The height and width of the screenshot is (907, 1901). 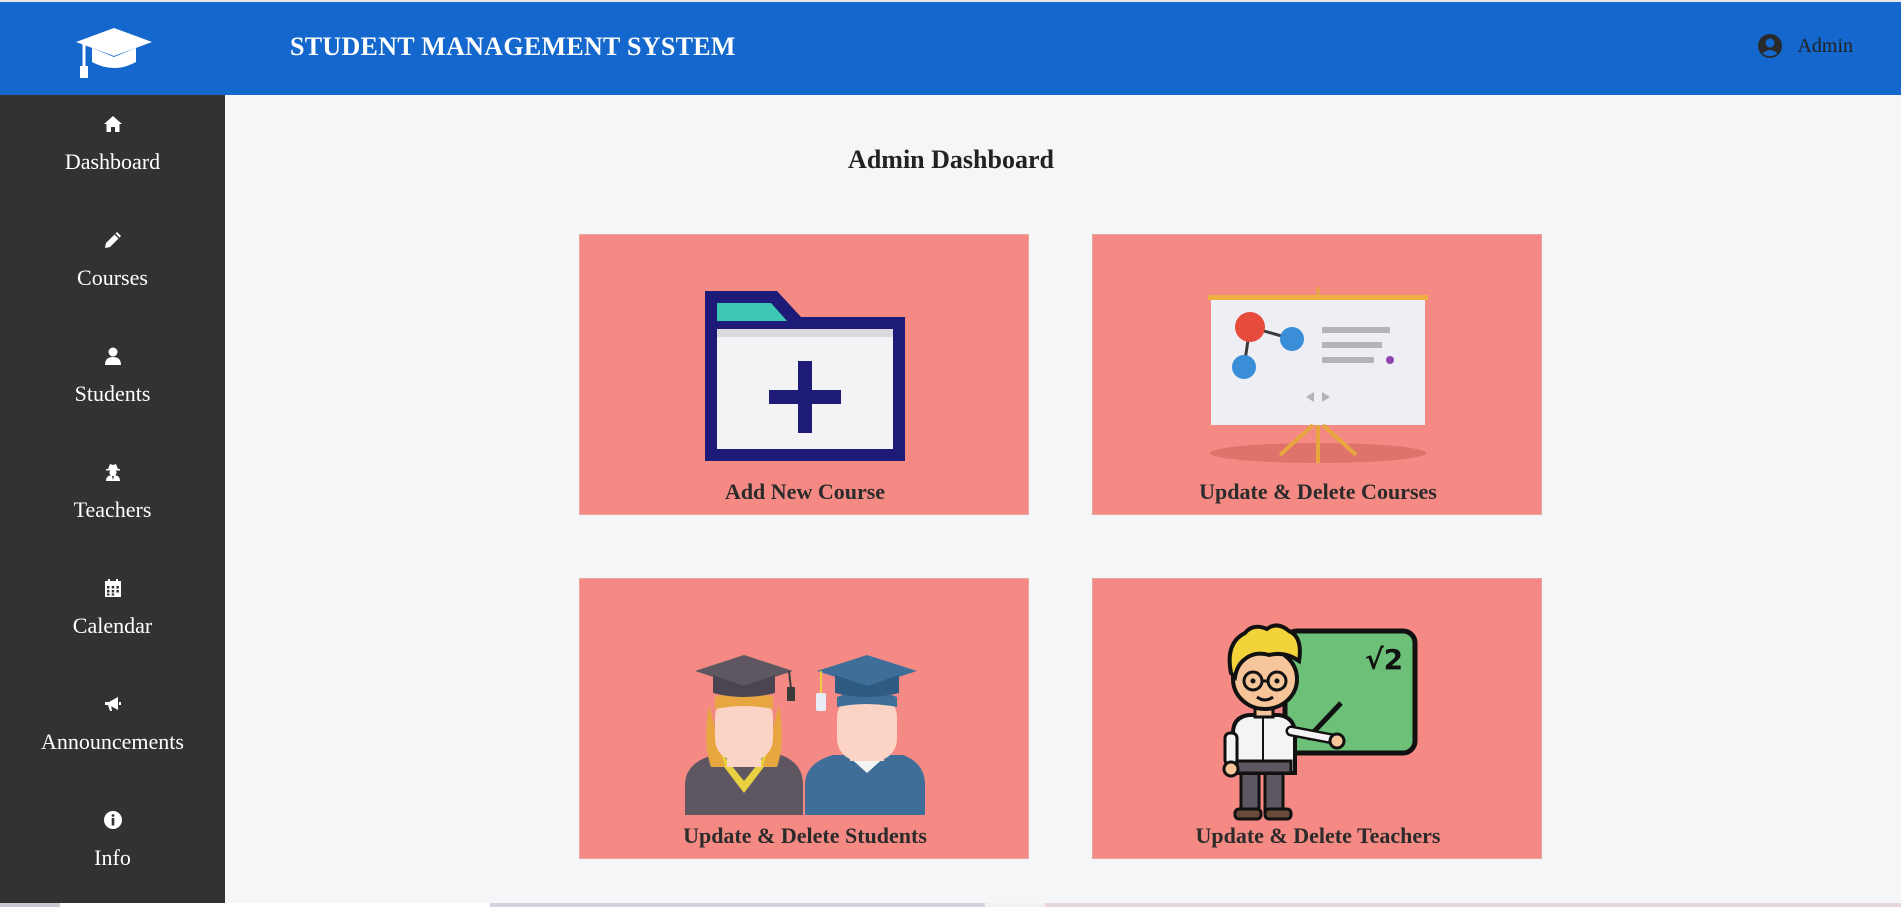 What do you see at coordinates (805, 491) in the screenshot?
I see `card-label: Add New Course` at bounding box center [805, 491].